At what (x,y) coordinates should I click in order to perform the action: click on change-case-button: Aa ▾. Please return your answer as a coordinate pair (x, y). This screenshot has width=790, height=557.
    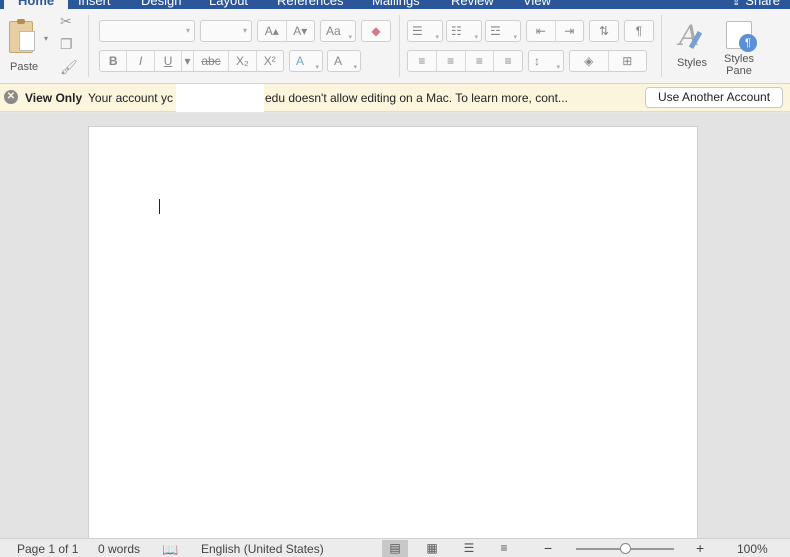
    Looking at the image, I should click on (338, 31).